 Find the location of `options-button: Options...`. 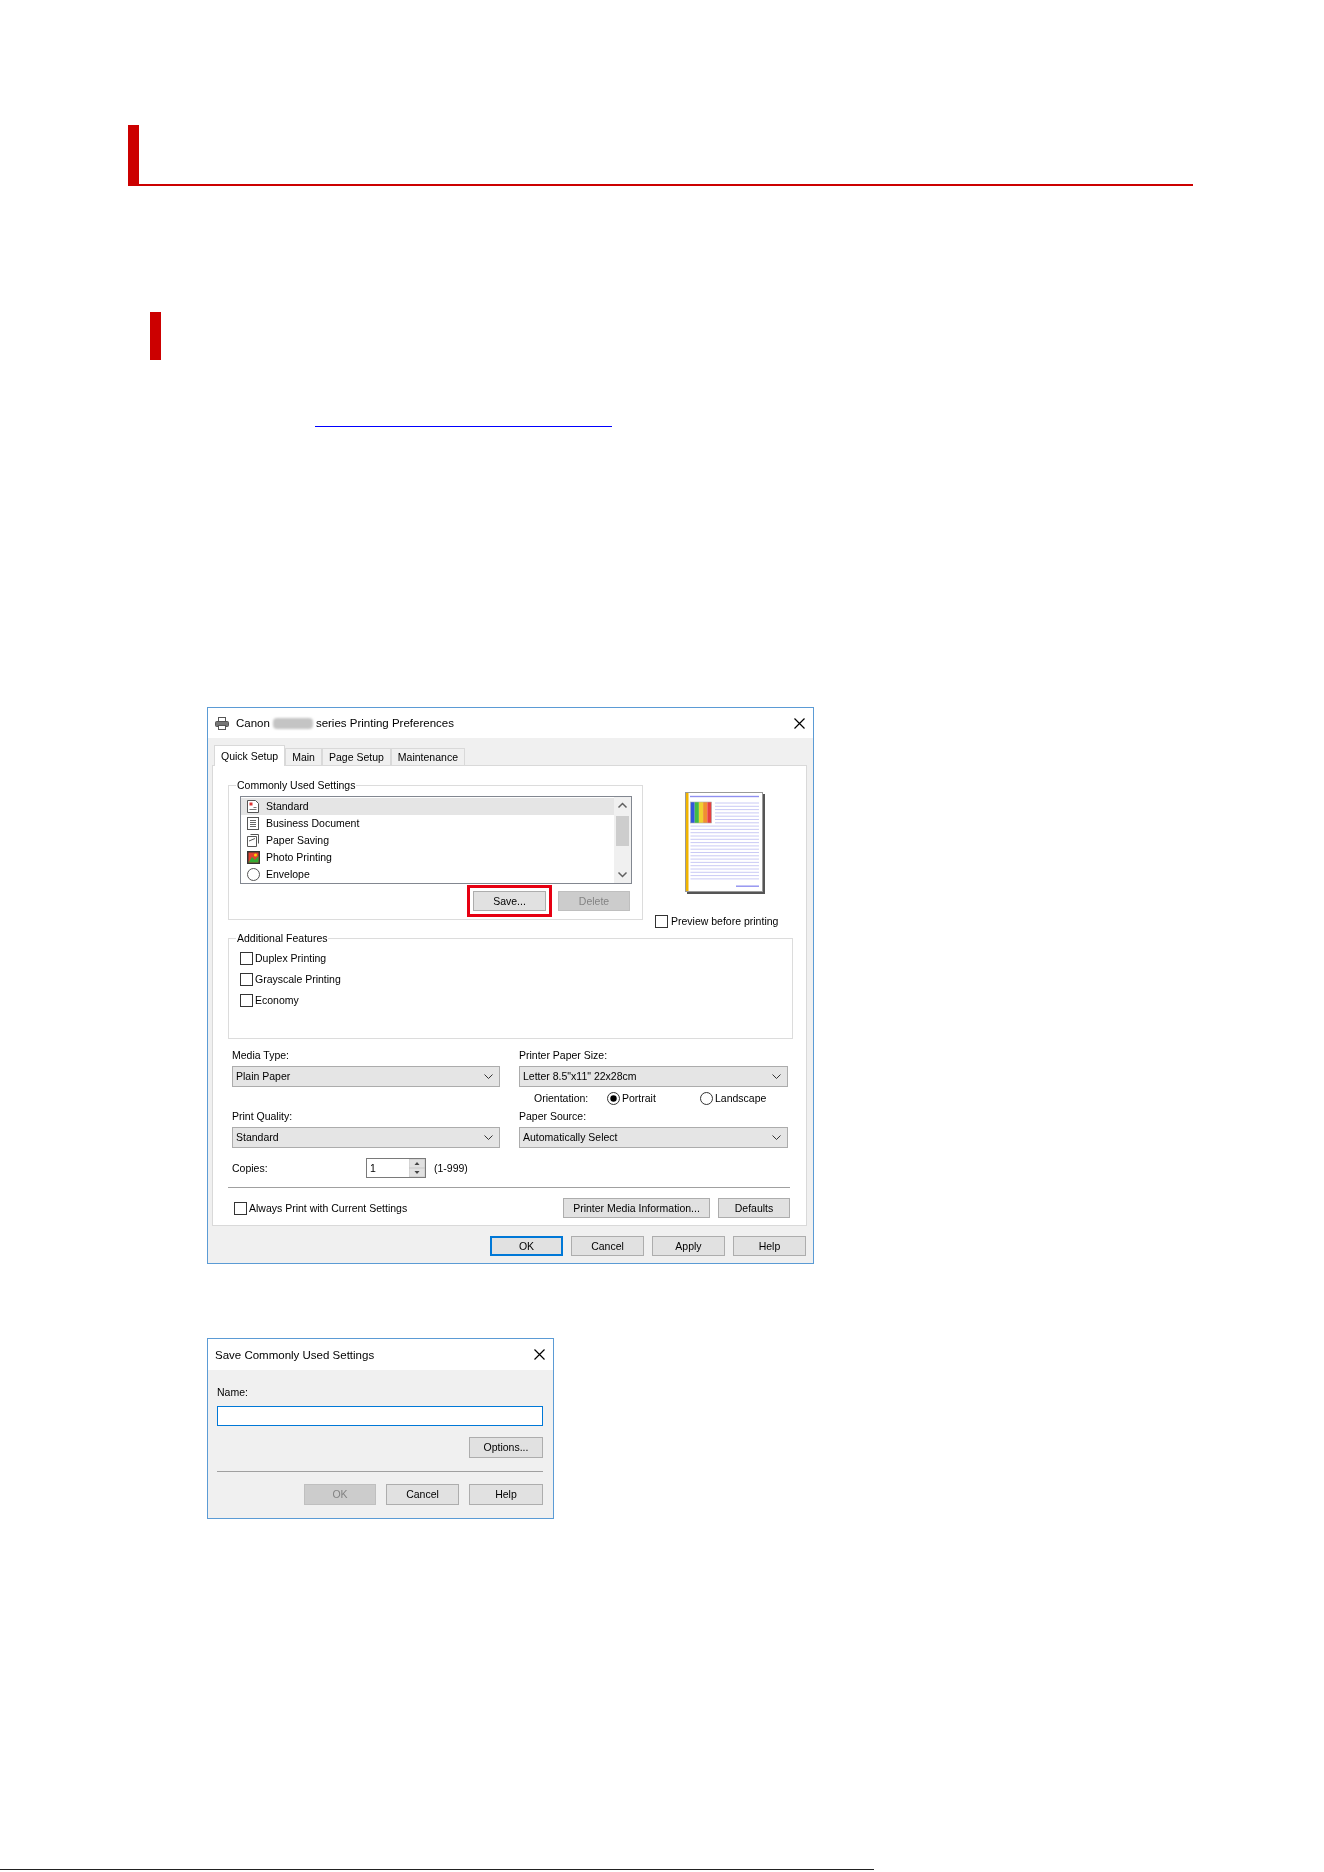

options-button: Options... is located at coordinates (506, 1447).